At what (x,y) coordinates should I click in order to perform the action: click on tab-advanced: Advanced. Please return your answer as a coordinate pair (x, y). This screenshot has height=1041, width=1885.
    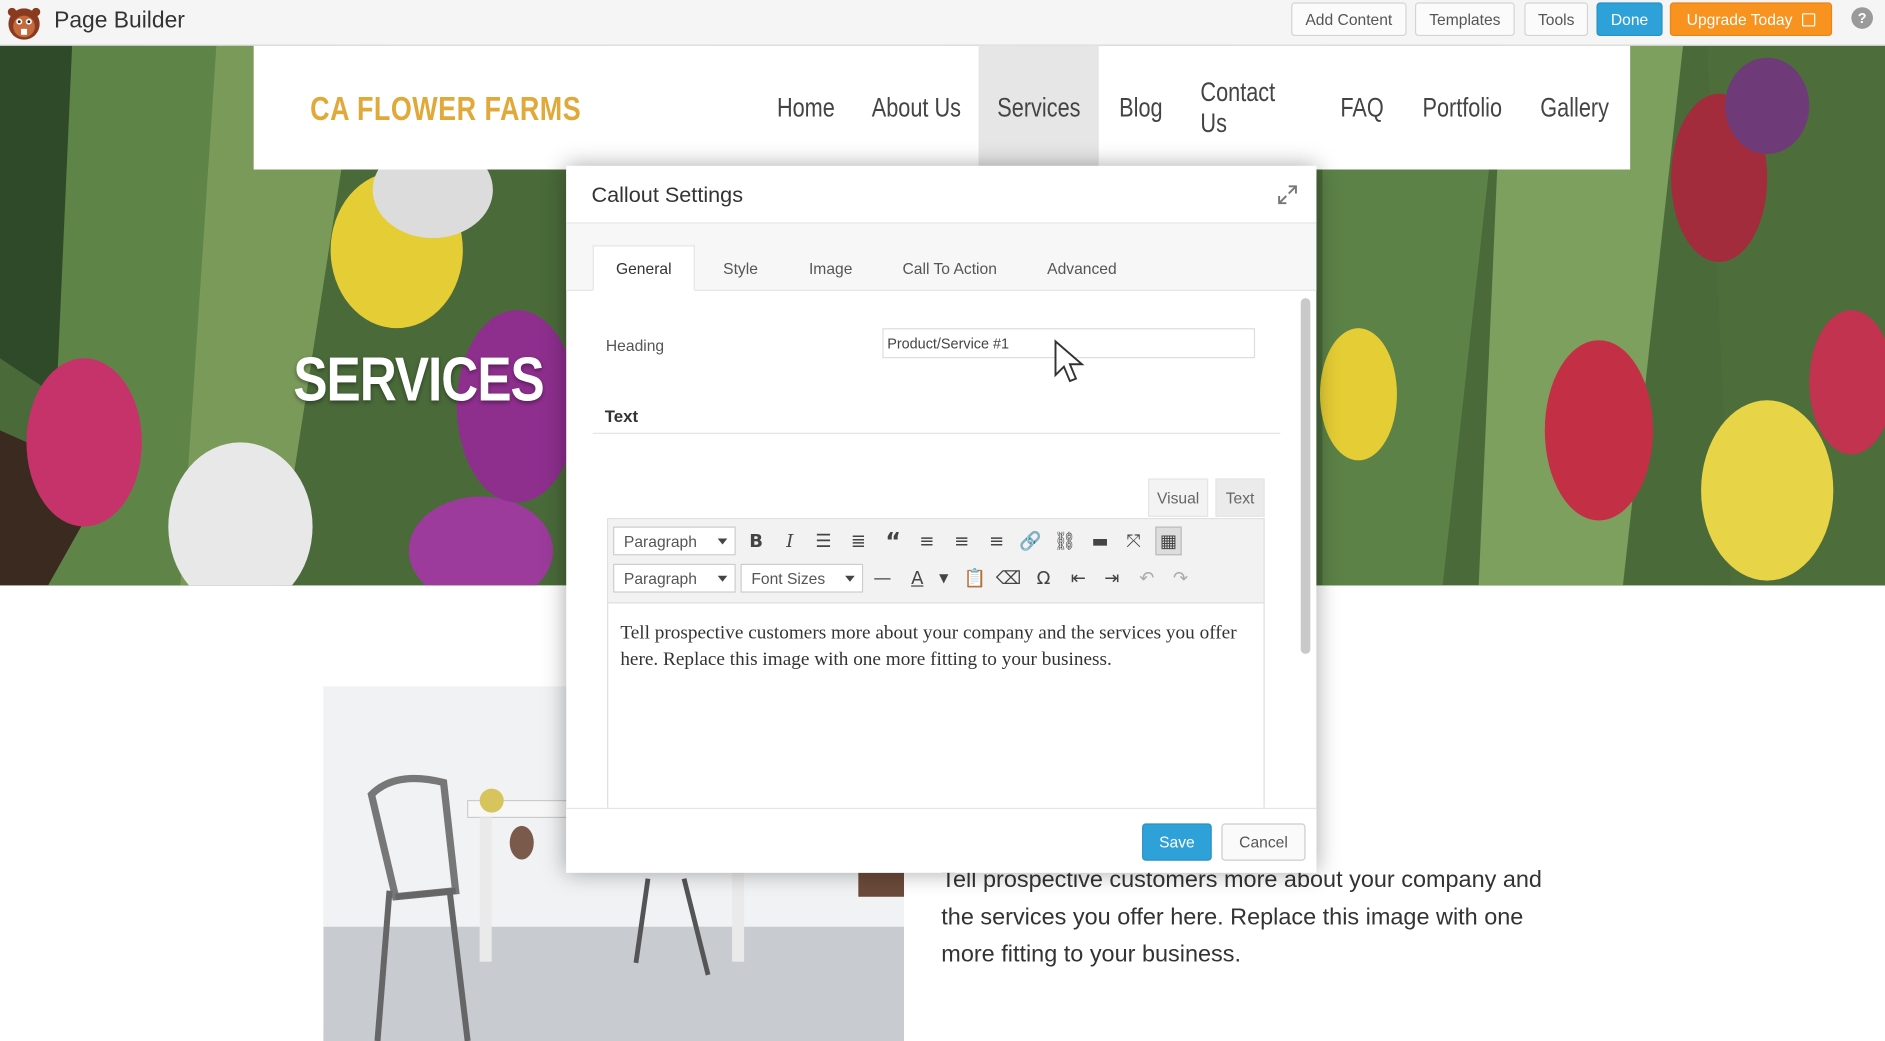
    Looking at the image, I should click on (1081, 268).